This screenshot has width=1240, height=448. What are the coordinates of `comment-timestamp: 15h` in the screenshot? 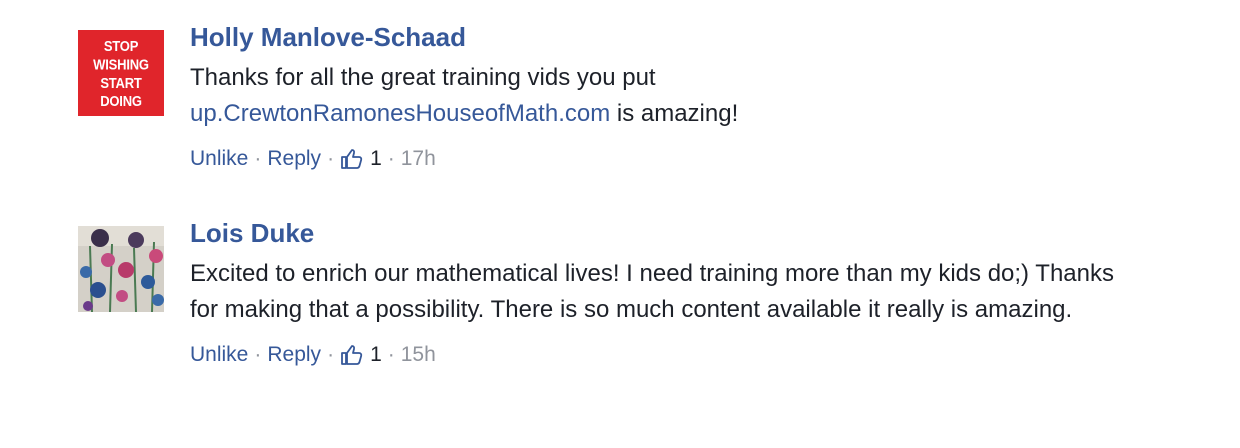 It's located at (418, 355).